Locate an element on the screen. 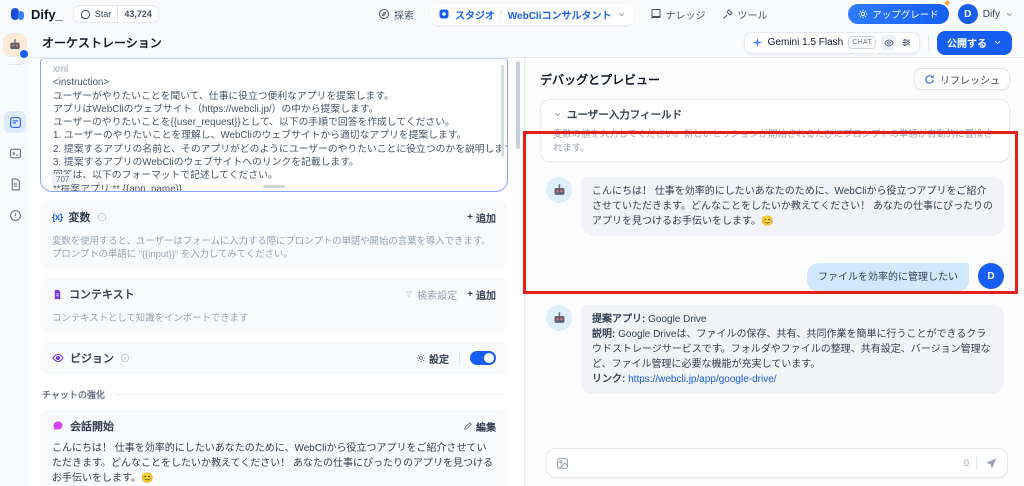 Image resolution: width=1024 pixels, height=486 pixels. nav-knowledge-label: ナレッジ is located at coordinates (685, 16).